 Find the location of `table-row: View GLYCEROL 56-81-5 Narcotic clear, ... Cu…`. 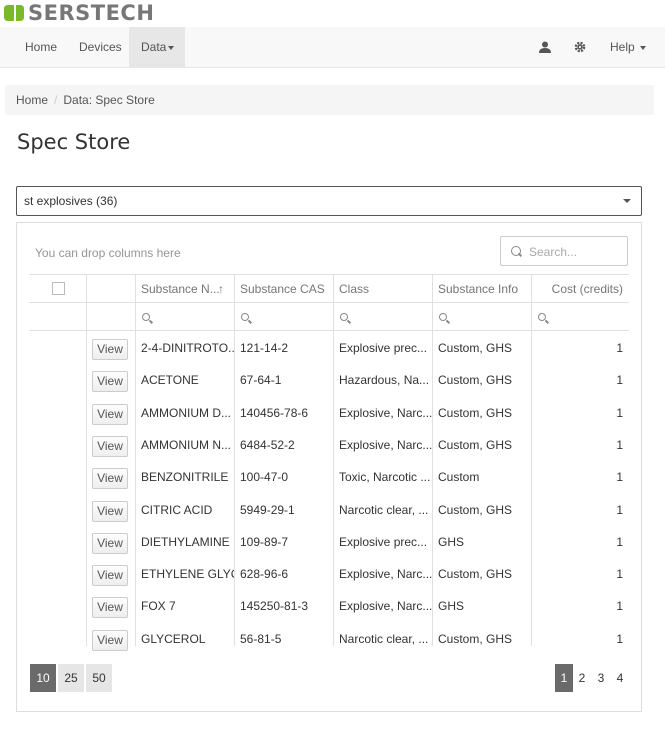

table-row: View GLYCEROL 56-81-5 Narcotic clear, ... Cu… is located at coordinates (329, 639).